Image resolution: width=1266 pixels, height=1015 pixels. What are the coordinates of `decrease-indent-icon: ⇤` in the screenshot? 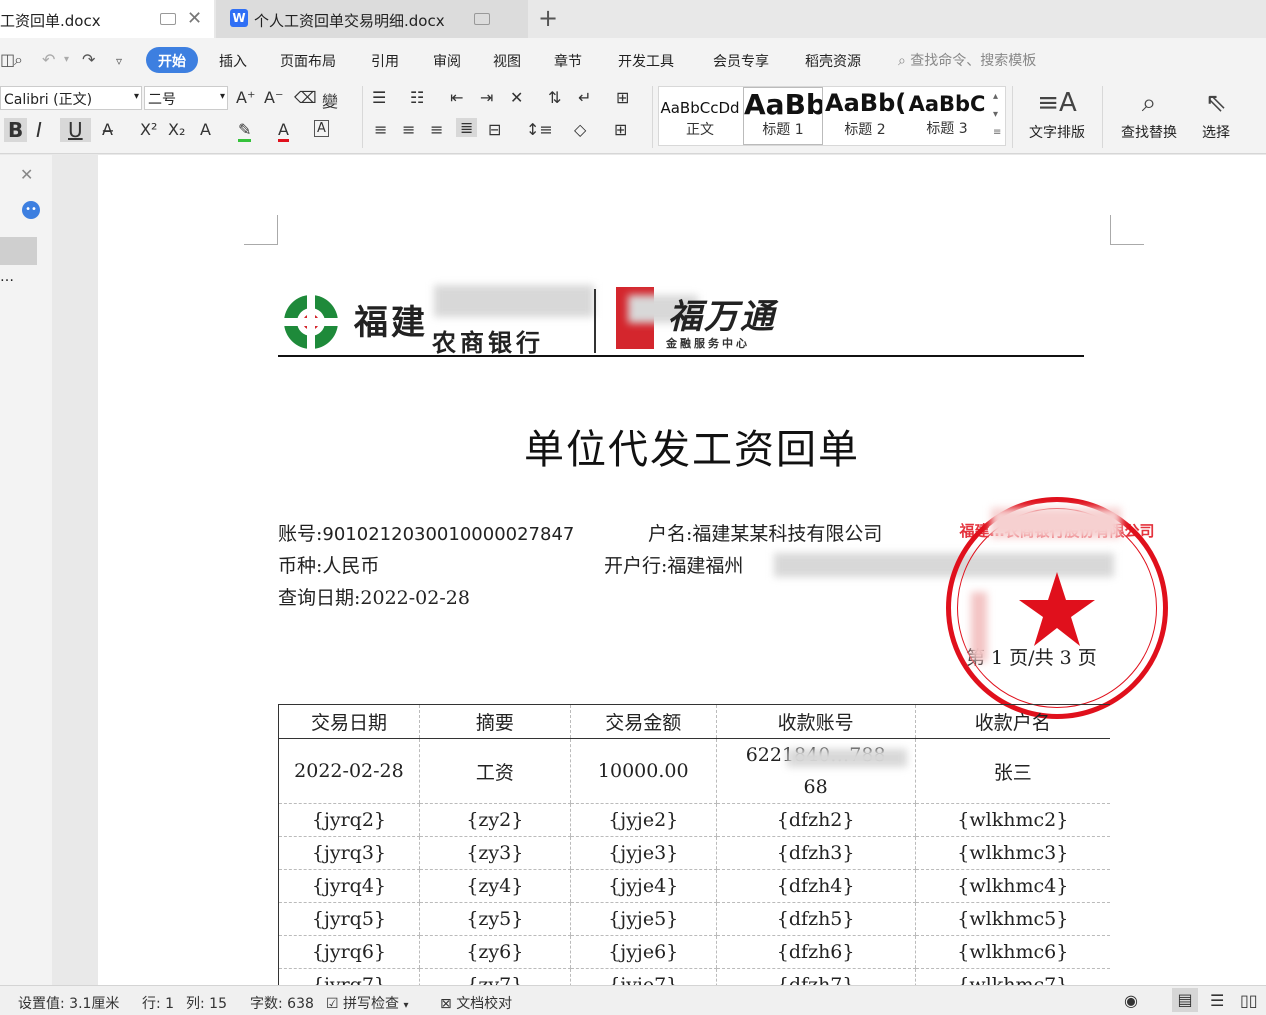 It's located at (456, 97).